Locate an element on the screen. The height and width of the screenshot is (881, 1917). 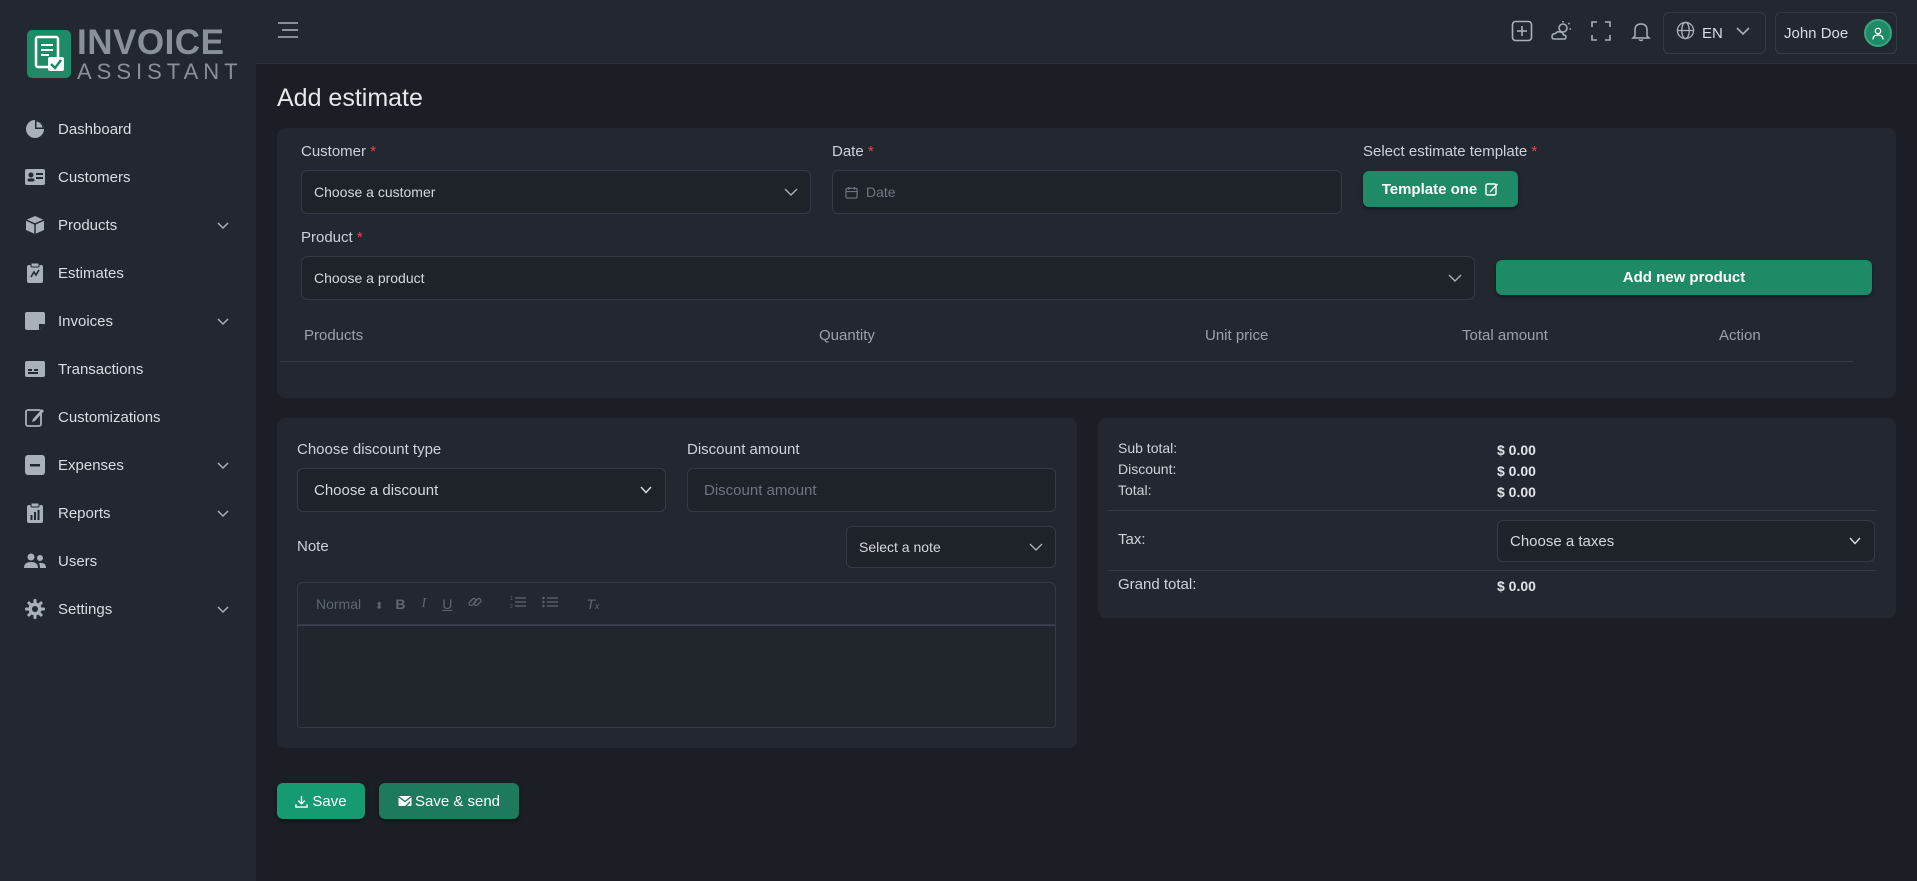
sidebar-item-users: Users is located at coordinates (128, 561).